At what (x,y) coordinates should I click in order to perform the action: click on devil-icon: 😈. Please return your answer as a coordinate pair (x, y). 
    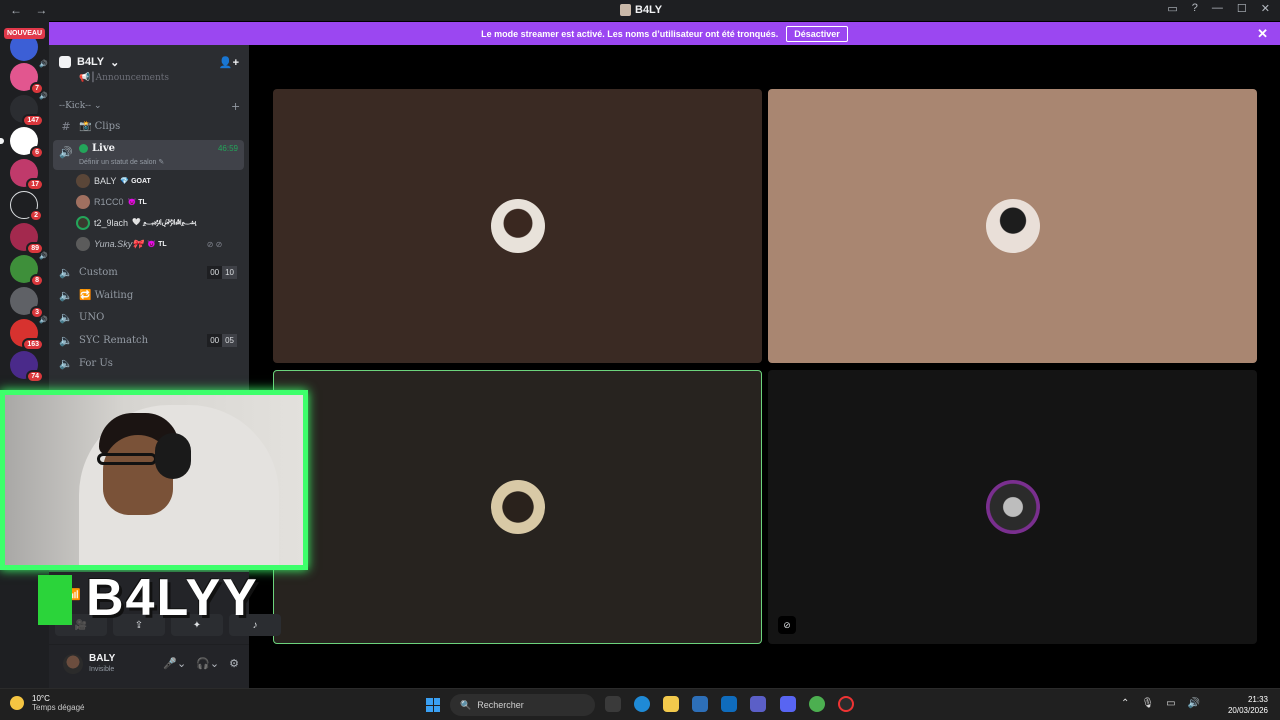
    Looking at the image, I should click on (152, 244).